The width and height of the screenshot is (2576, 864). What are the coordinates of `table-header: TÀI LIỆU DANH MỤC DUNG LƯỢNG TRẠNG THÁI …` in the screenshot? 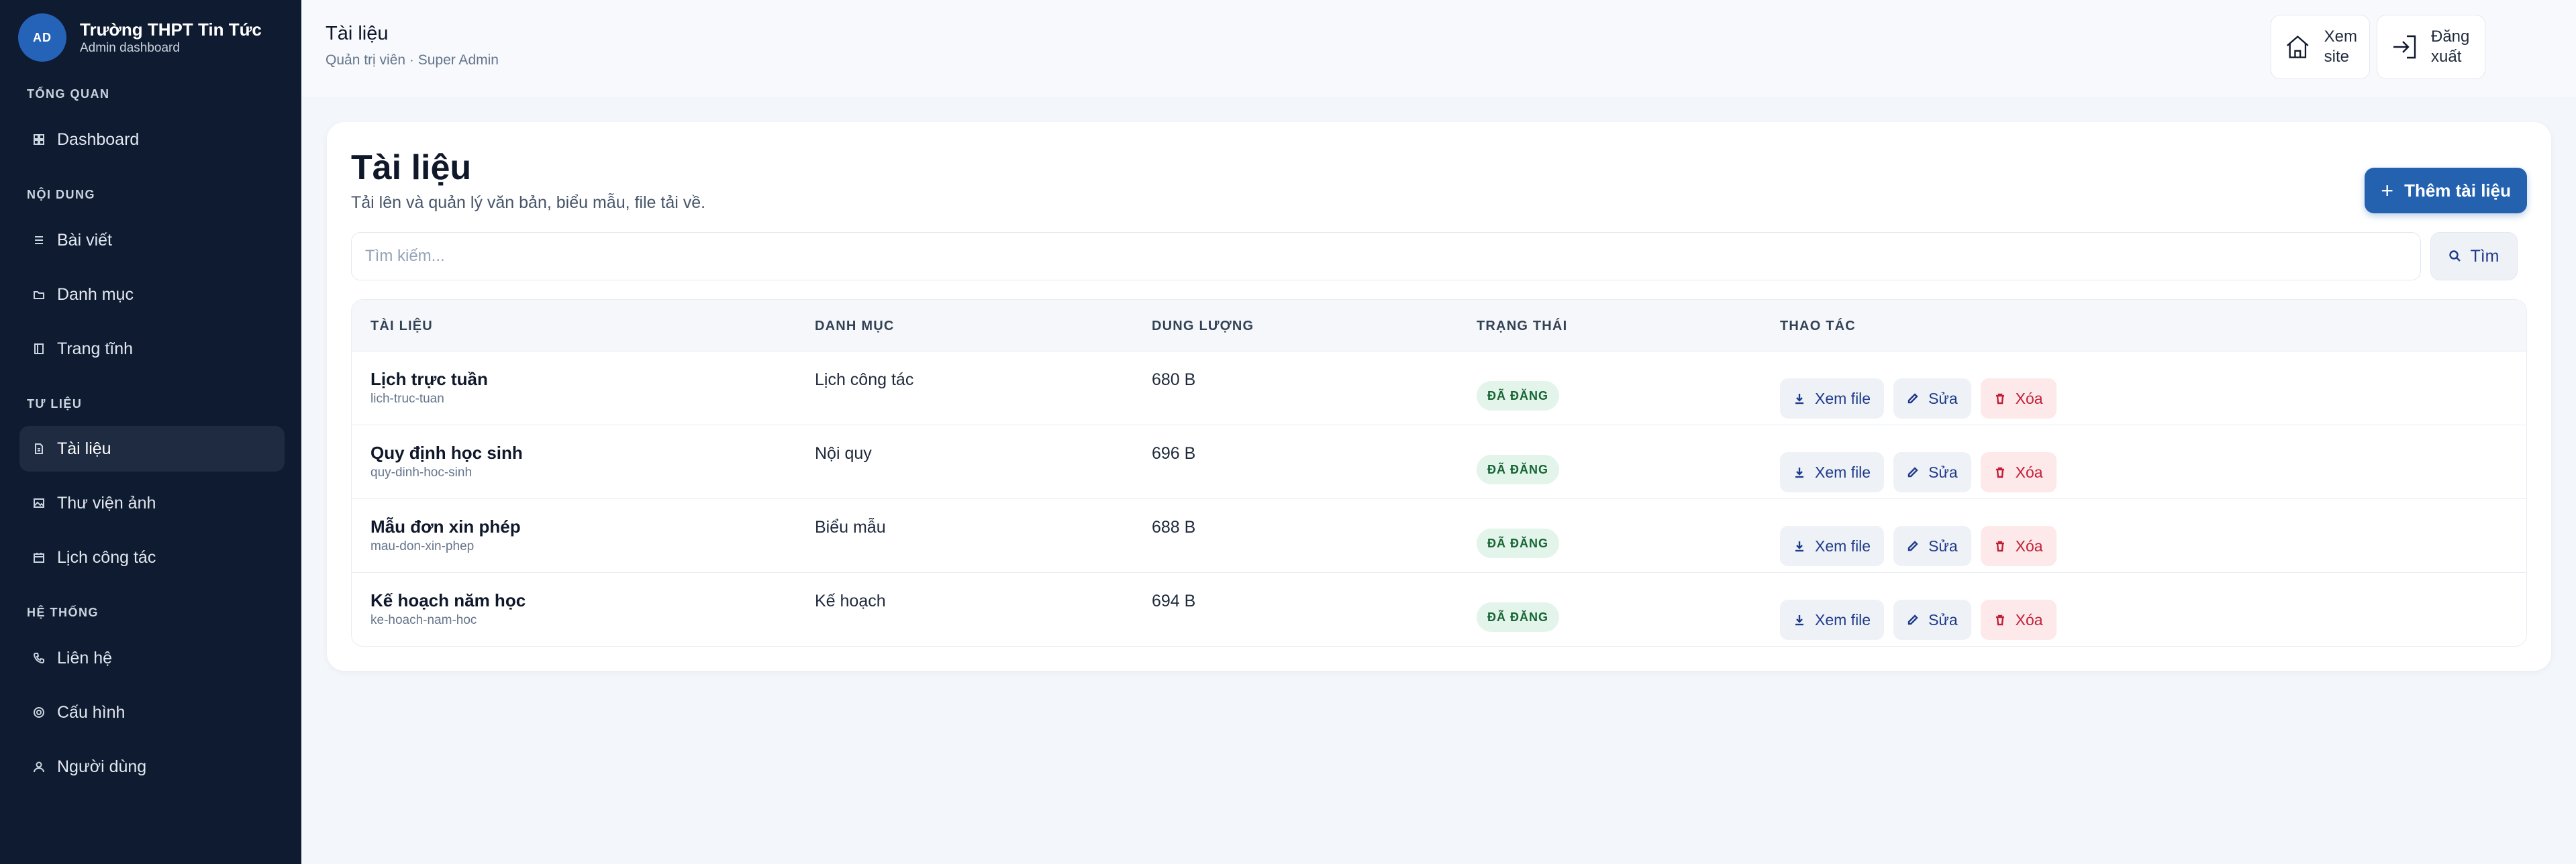 It's located at (1439, 326).